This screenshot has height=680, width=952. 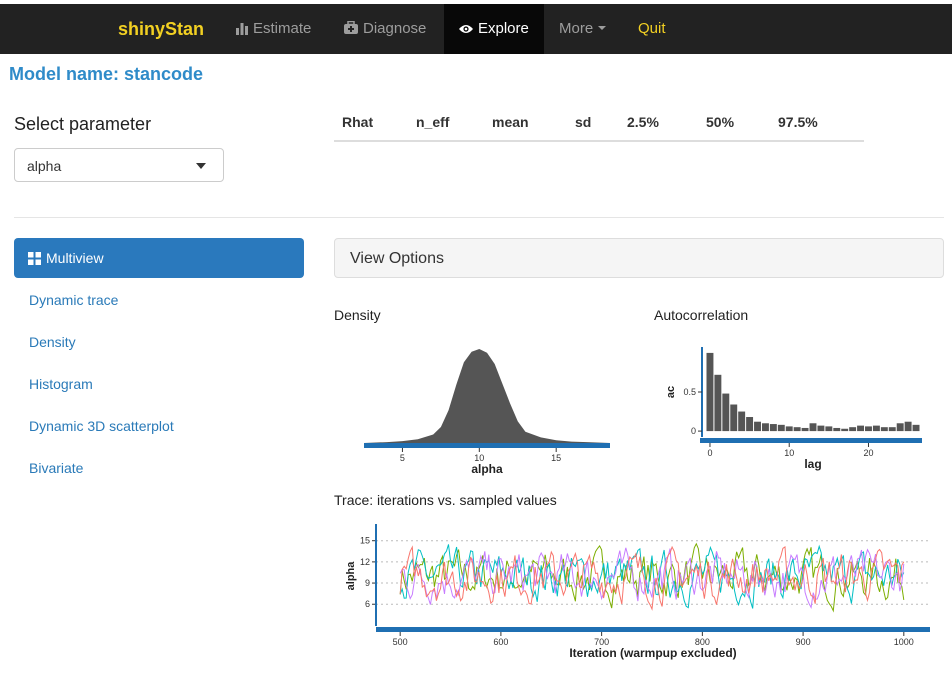 I want to click on col-mean: mean, so click(x=510, y=122).